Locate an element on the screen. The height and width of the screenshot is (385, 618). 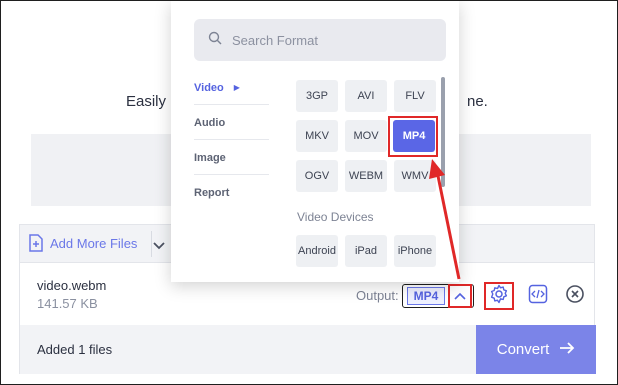
chevron-down-icon is located at coordinates (159, 247).